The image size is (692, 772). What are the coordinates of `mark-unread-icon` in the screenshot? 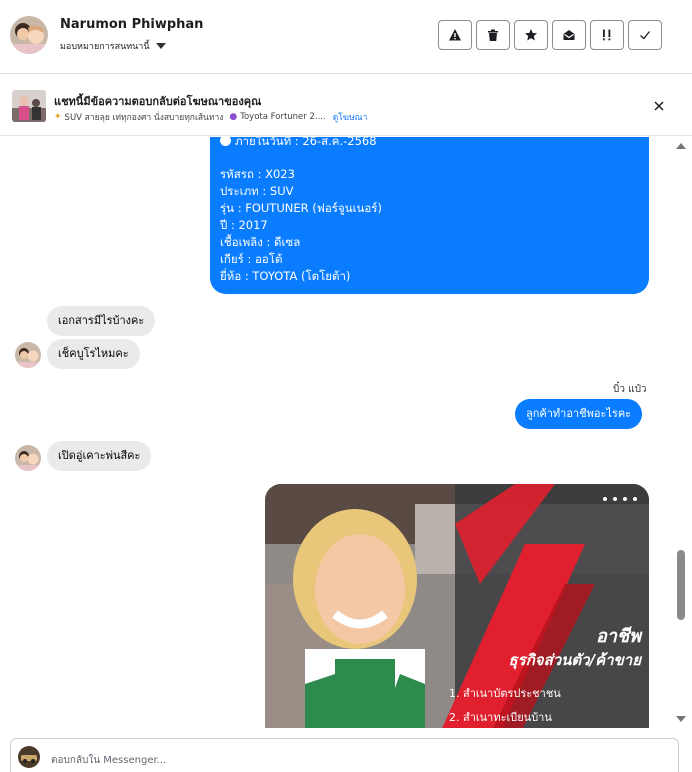 It's located at (569, 35).